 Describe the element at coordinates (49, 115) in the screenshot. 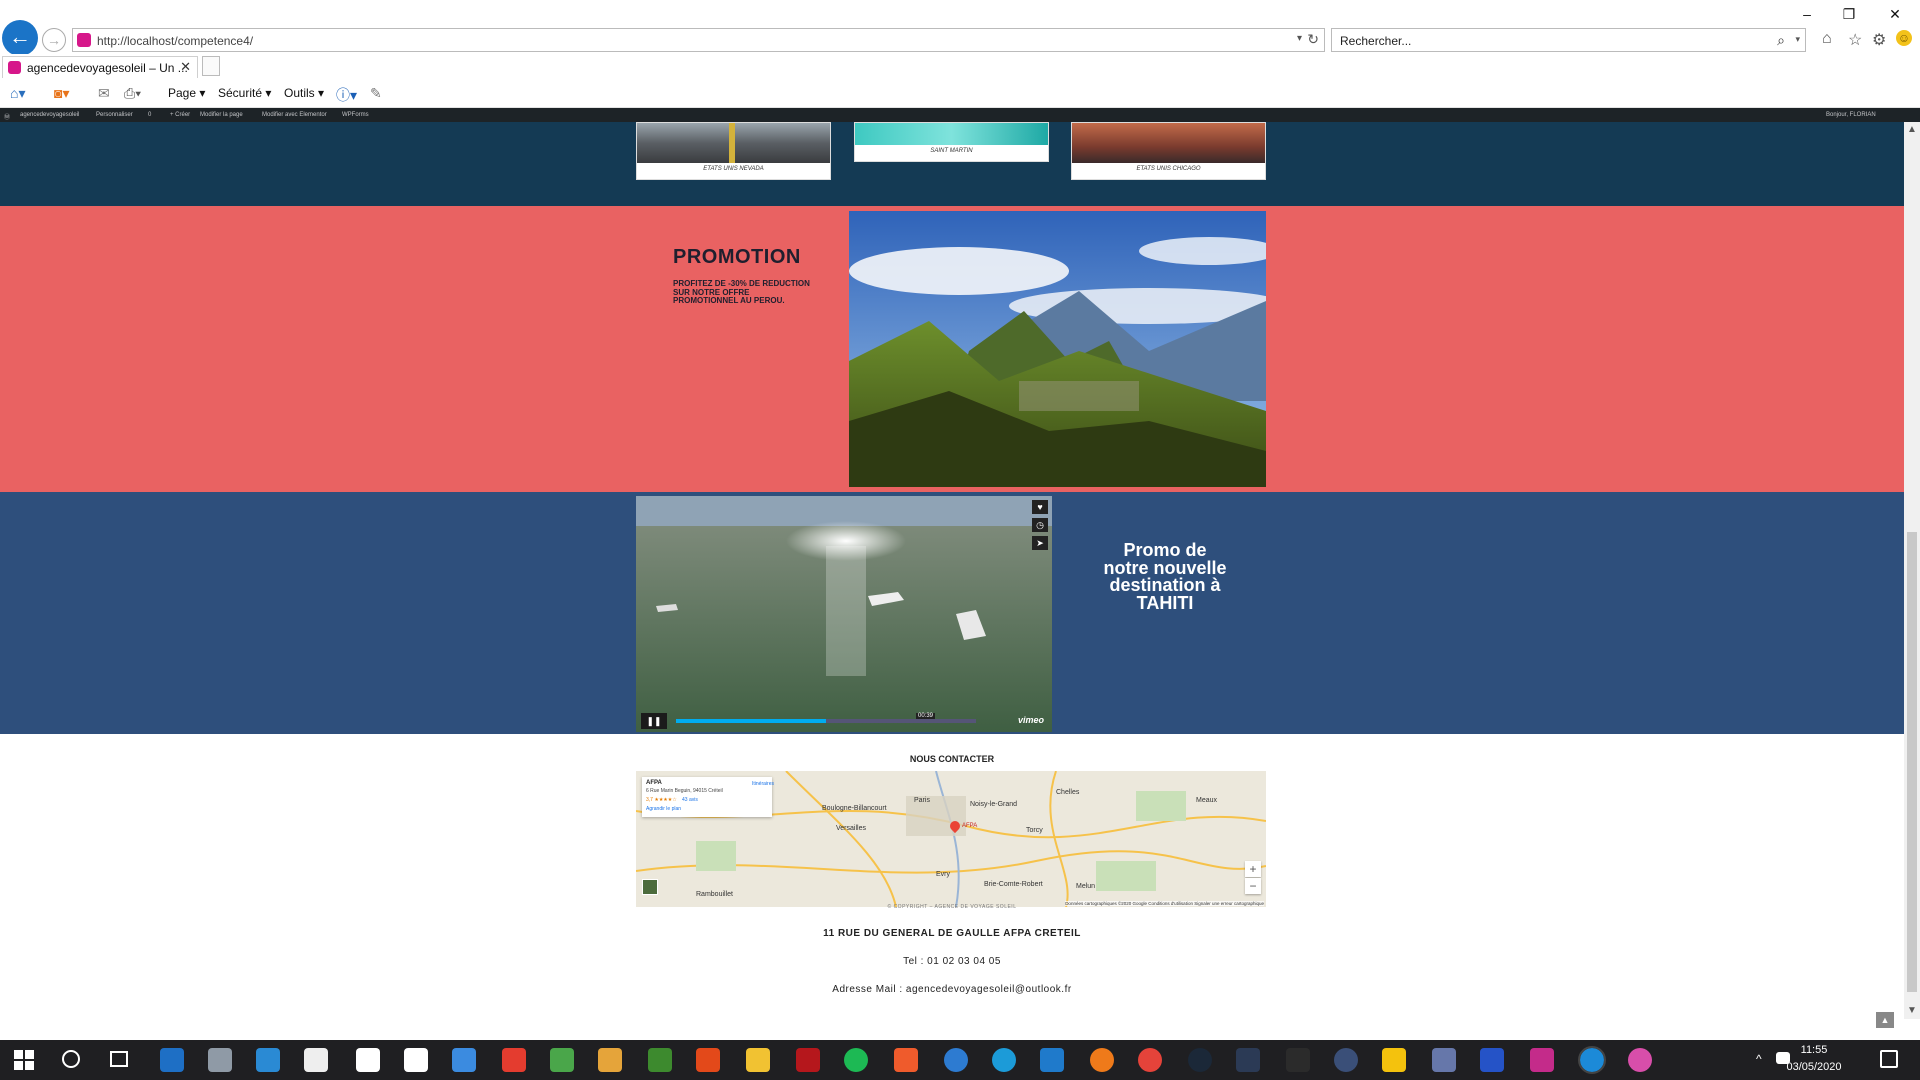

I see `wp-site-name: agencedevoyagesoleil` at that location.